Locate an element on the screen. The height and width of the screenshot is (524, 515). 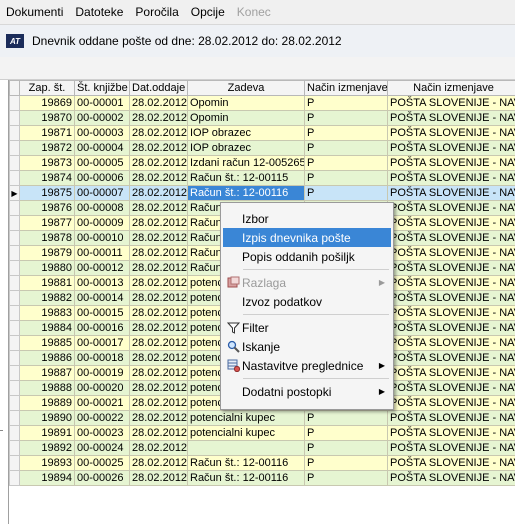
cell-zap: 19873 is located at coordinates (47, 163).